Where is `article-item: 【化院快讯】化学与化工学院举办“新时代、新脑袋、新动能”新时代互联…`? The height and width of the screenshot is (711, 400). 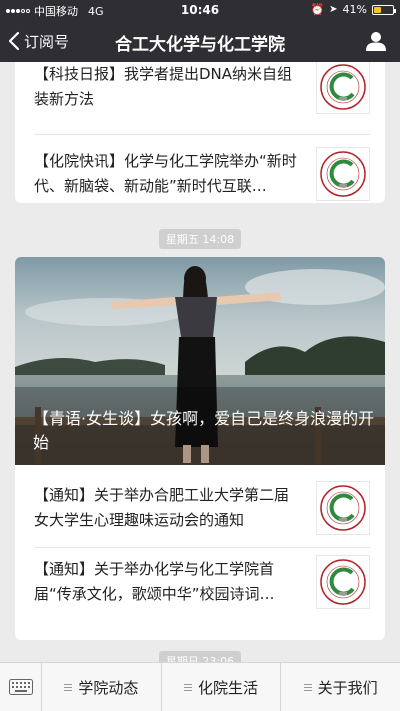
article-item: 【化院快讯】化学与化工学院举办“新时代、新脑袋、新动能”新时代互联… is located at coordinates (202, 175).